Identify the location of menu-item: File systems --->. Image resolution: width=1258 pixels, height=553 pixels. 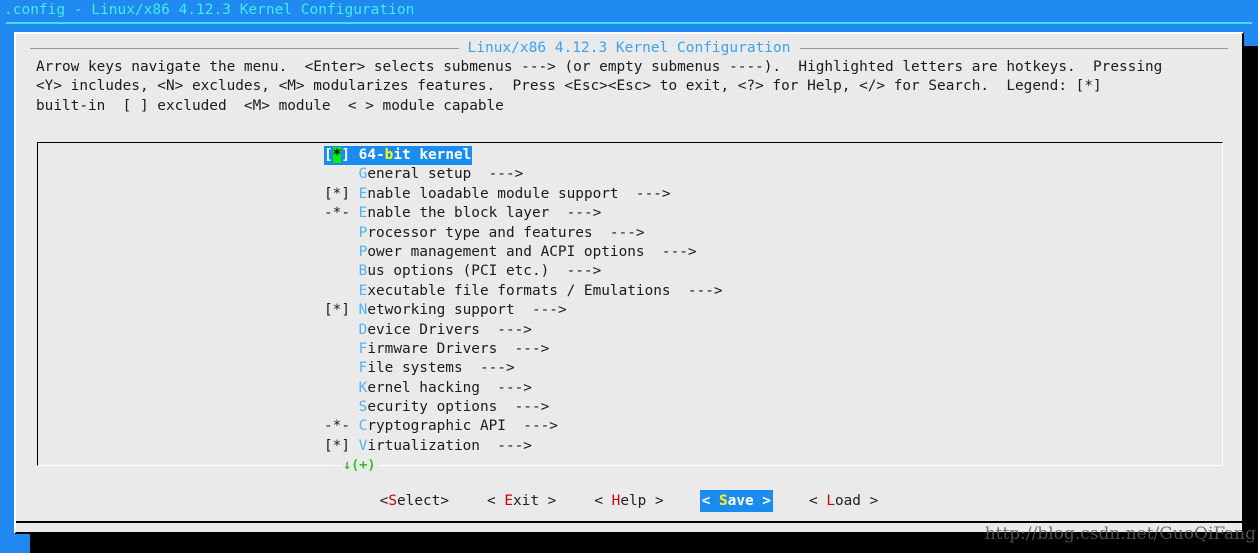
(419, 368).